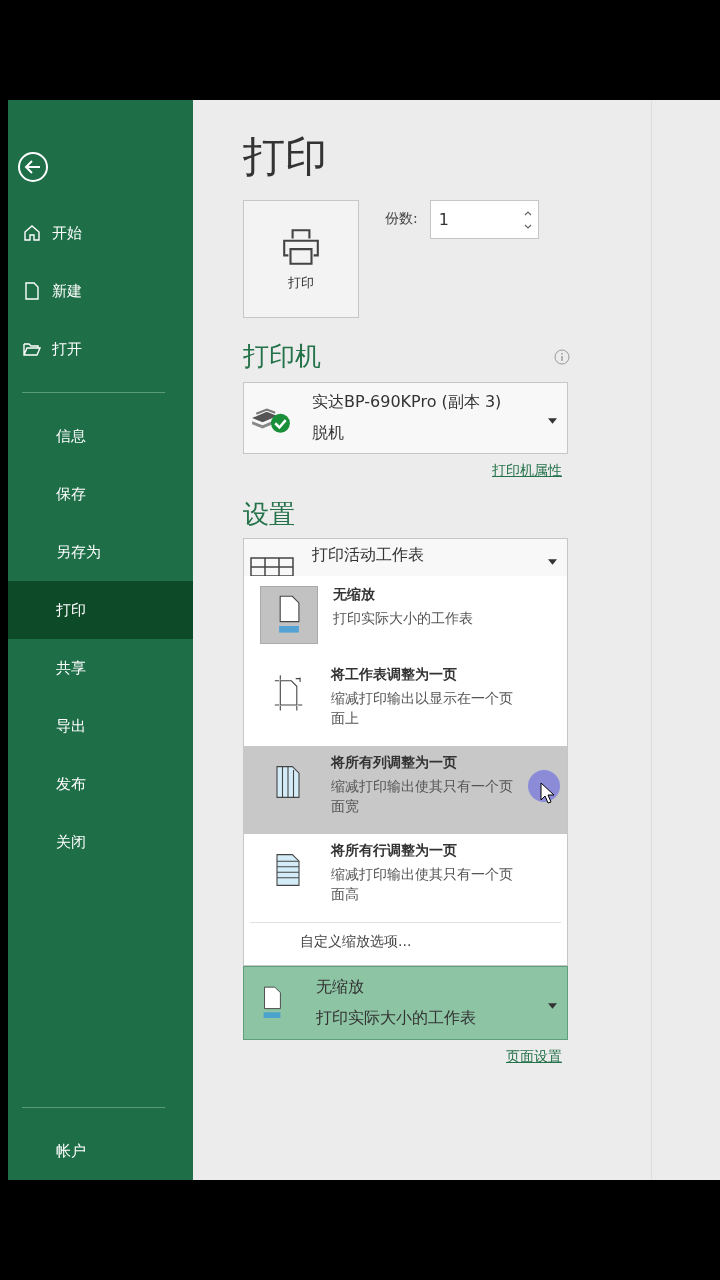  What do you see at coordinates (269, 514) in the screenshot?
I see `section-heading: 设置` at bounding box center [269, 514].